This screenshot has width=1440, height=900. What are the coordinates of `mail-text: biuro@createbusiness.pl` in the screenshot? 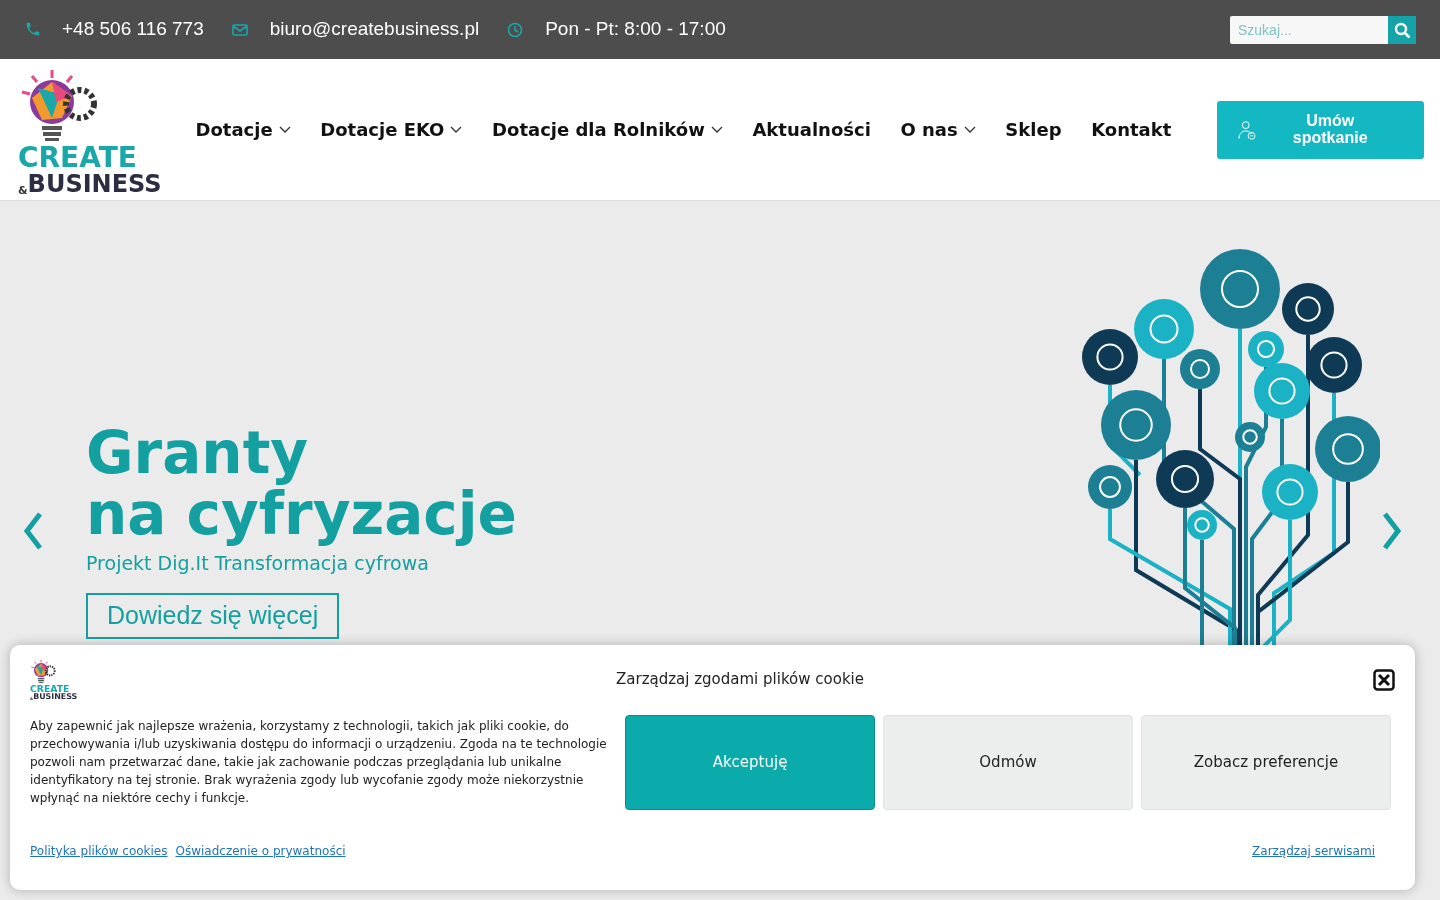 It's located at (374, 29).